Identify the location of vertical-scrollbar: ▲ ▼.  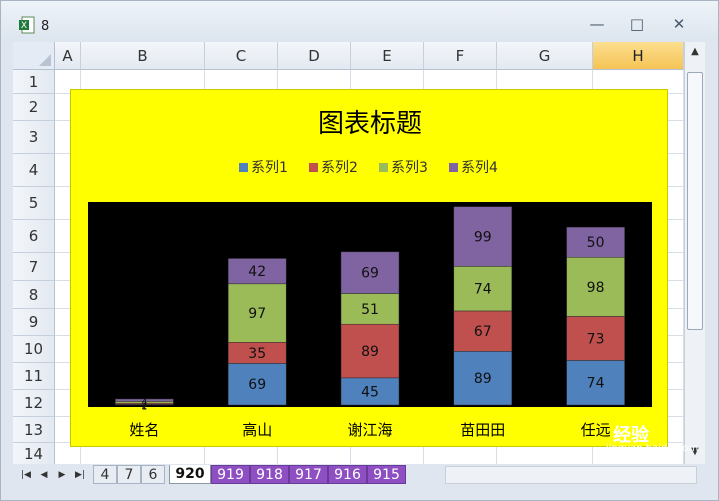
(694, 253).